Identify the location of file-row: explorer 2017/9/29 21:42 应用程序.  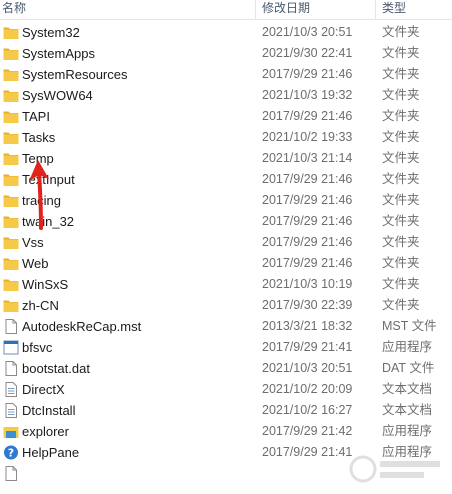
(226, 431).